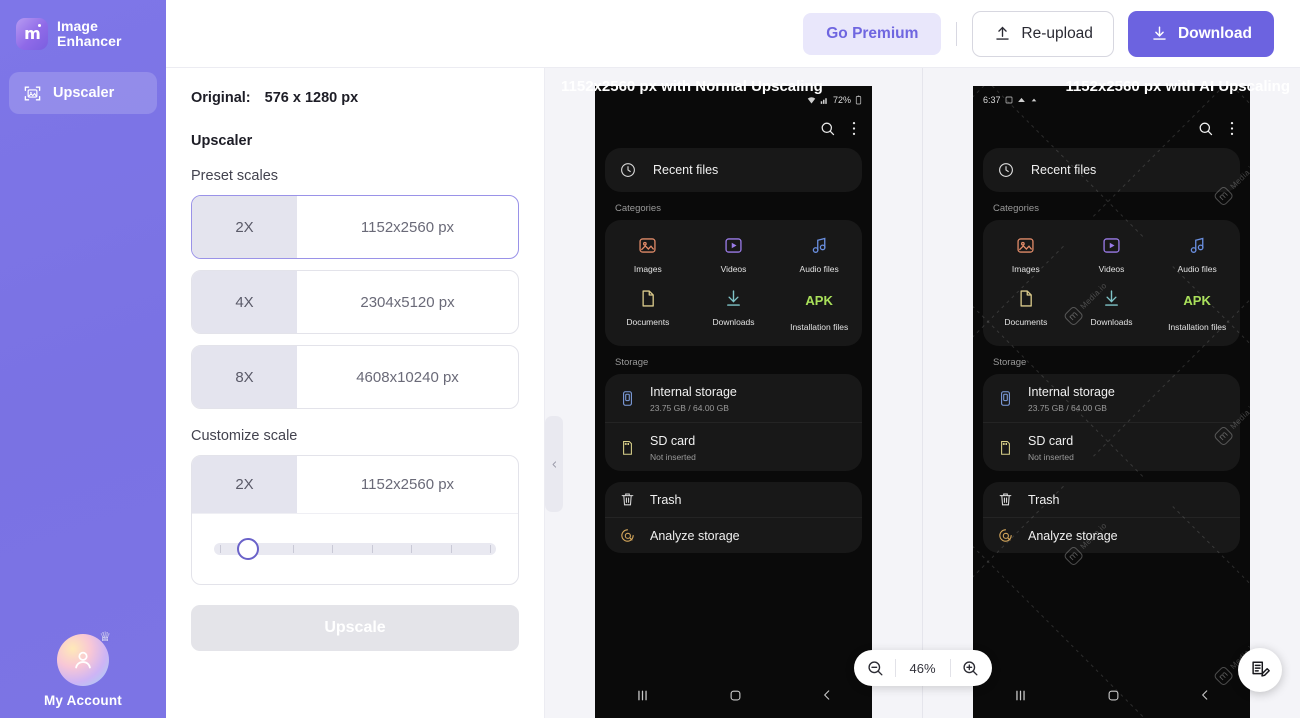  Describe the element at coordinates (1200, 33) in the screenshot. I see `download-button: Download` at that location.